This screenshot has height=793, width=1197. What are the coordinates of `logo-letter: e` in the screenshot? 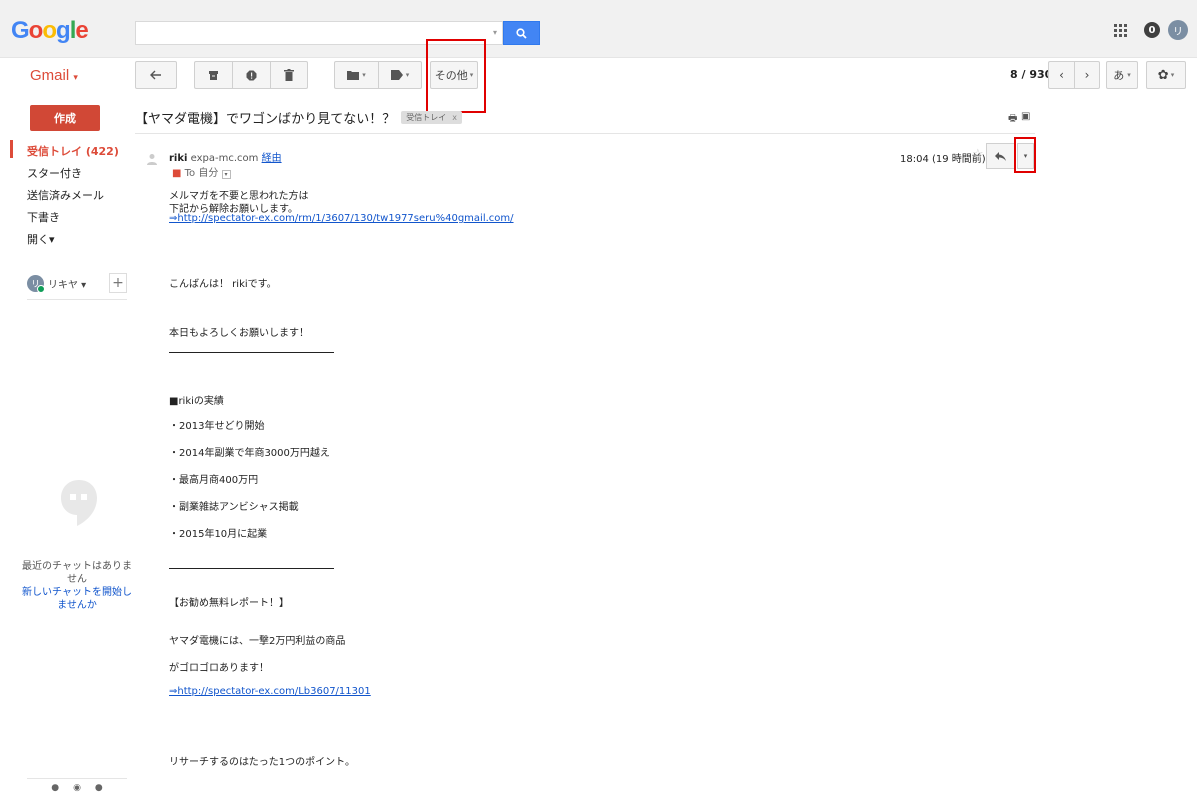 It's located at (81, 30).